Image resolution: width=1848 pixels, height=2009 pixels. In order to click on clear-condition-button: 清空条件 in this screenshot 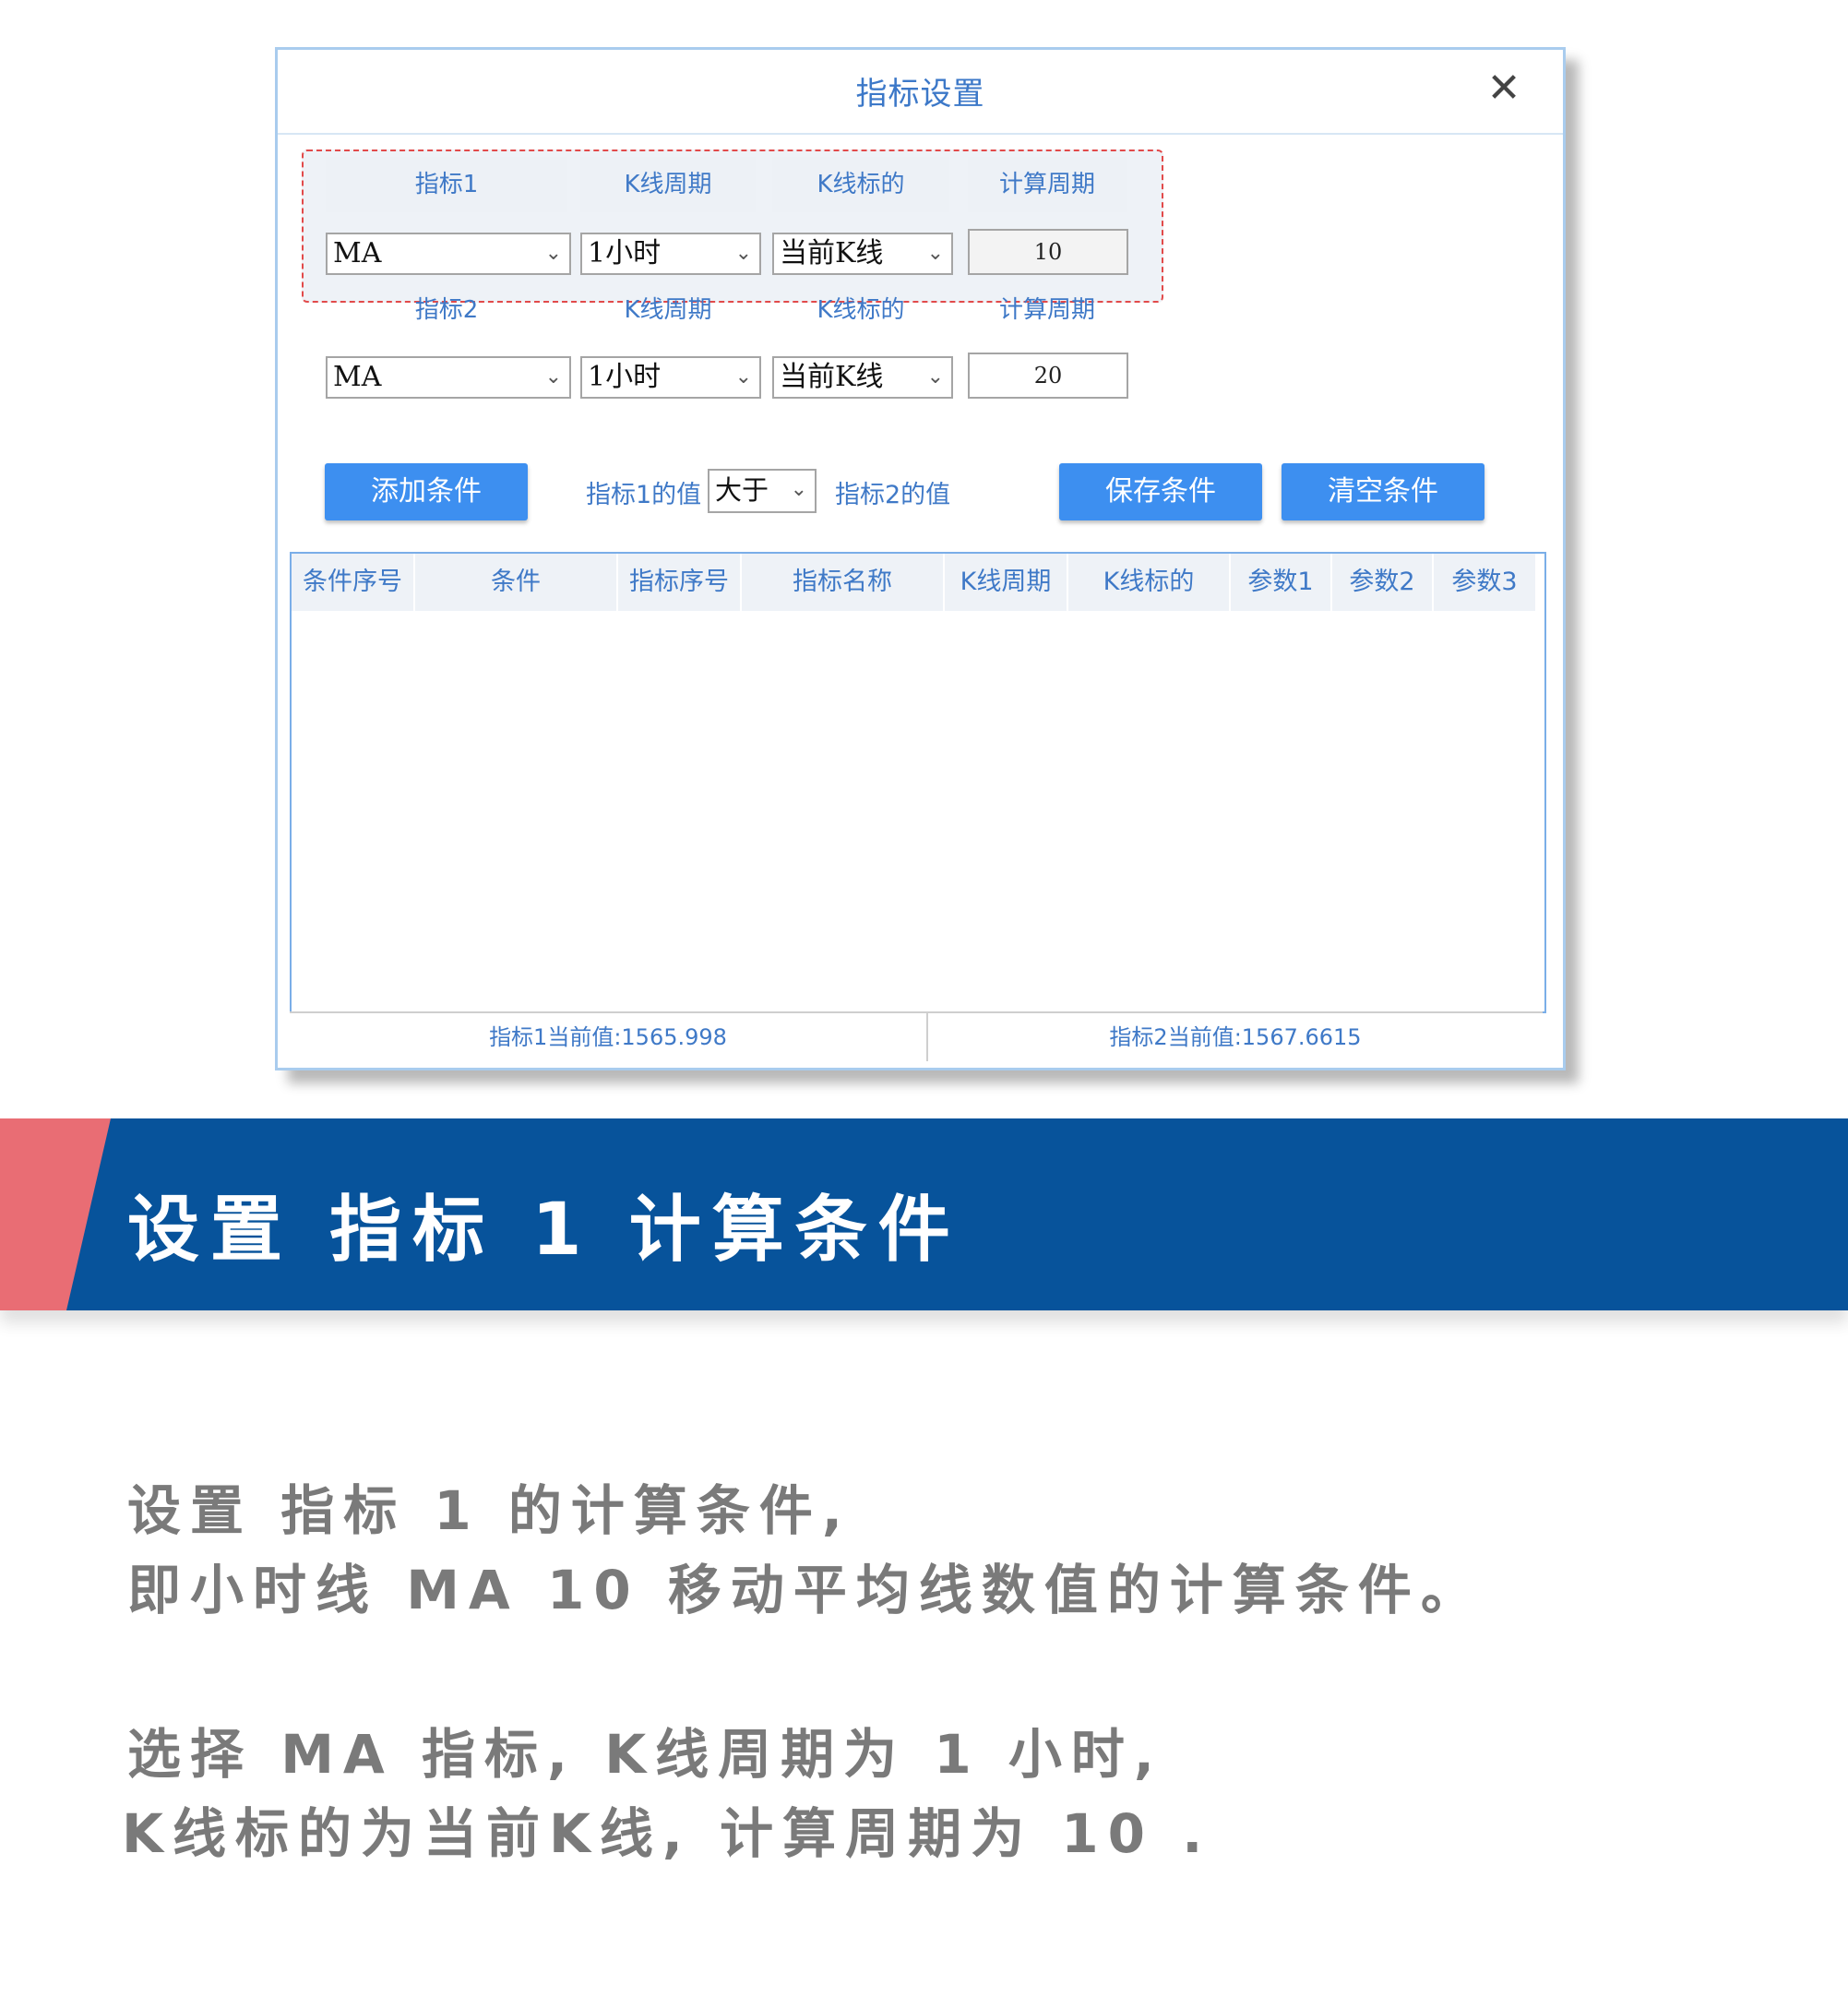, I will do `click(1383, 492)`.